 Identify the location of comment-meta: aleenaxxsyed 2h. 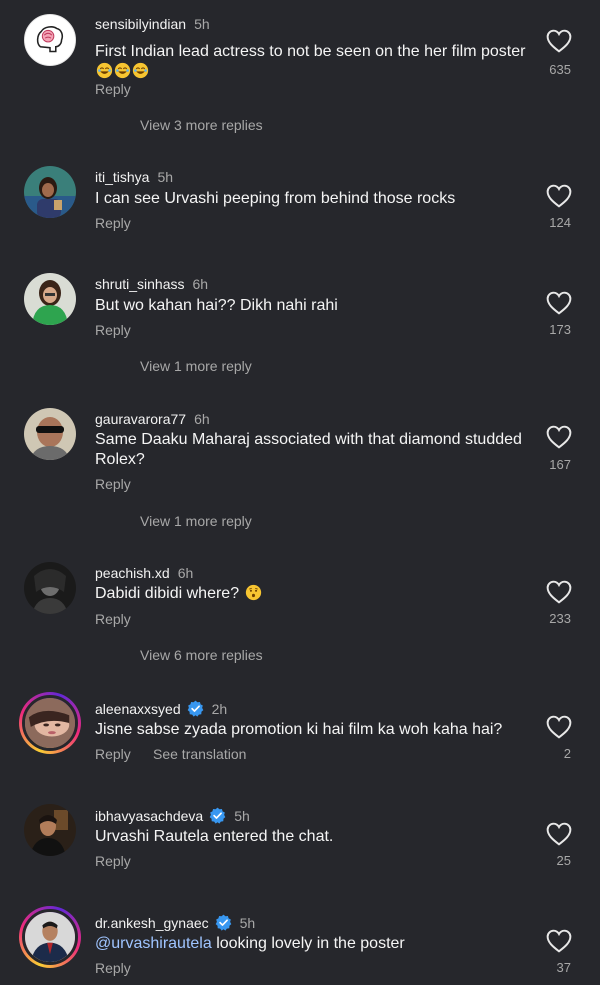
(161, 708).